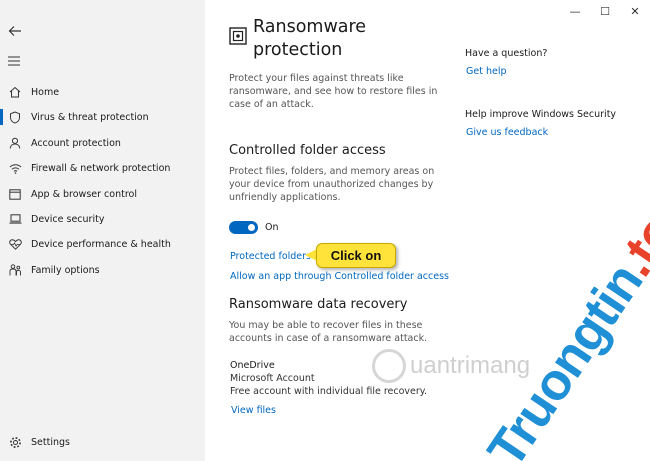  Describe the element at coordinates (541, 114) in the screenshot. I see `improve-heading: Help improve Windows Security` at that location.